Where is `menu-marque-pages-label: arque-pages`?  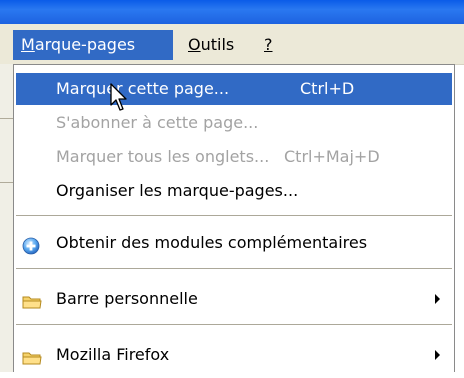 menu-marque-pages-label: arque-pages is located at coordinates (85, 44).